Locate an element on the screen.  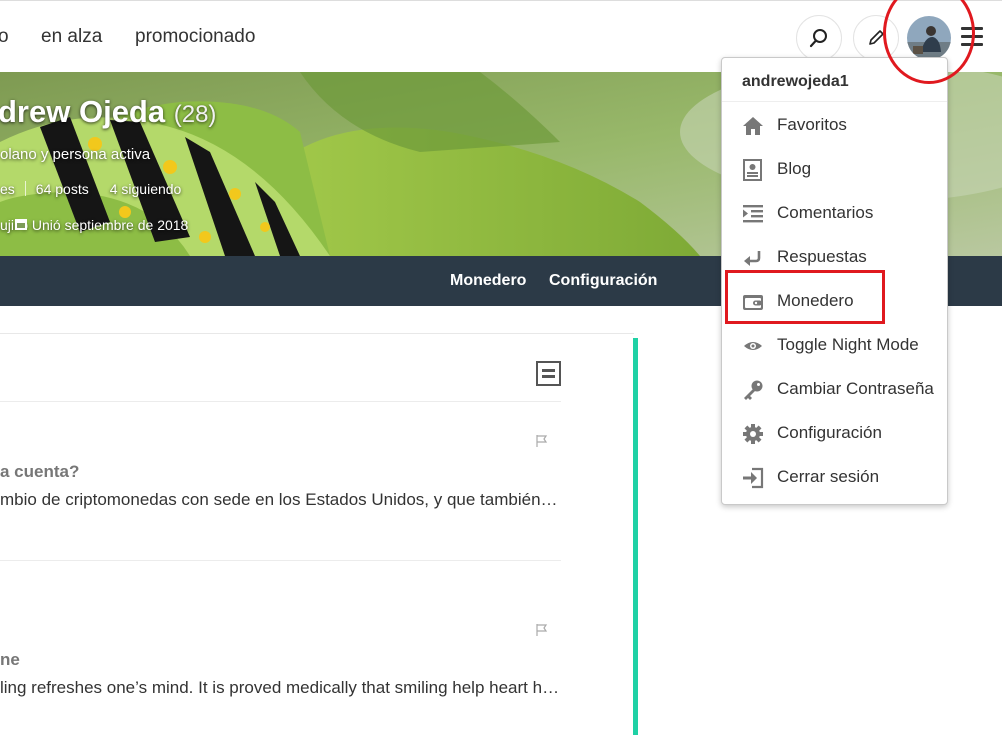
profile-joined: Unió septiembre de 2018 is located at coordinates (110, 225).